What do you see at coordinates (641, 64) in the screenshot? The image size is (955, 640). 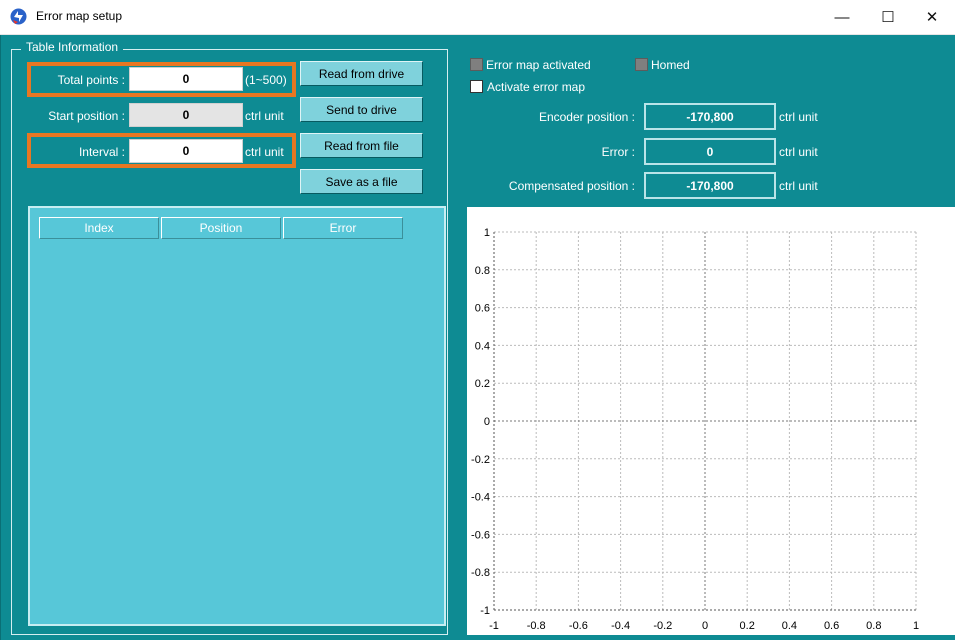 I see `homed-led` at bounding box center [641, 64].